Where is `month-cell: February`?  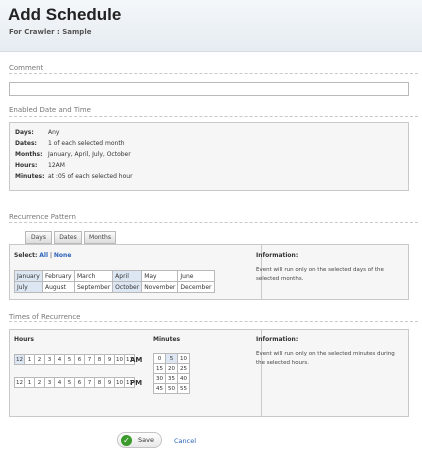
month-cell: February is located at coordinates (58, 276).